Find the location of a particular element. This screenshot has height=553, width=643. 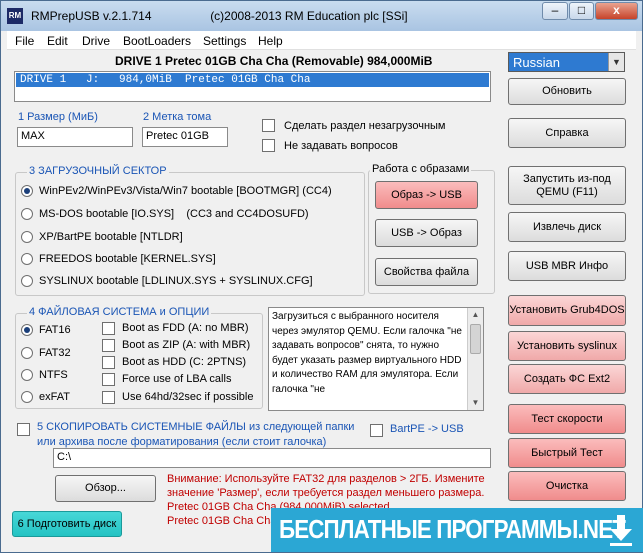

fs-option-fat16: FAT16 is located at coordinates (55, 330).